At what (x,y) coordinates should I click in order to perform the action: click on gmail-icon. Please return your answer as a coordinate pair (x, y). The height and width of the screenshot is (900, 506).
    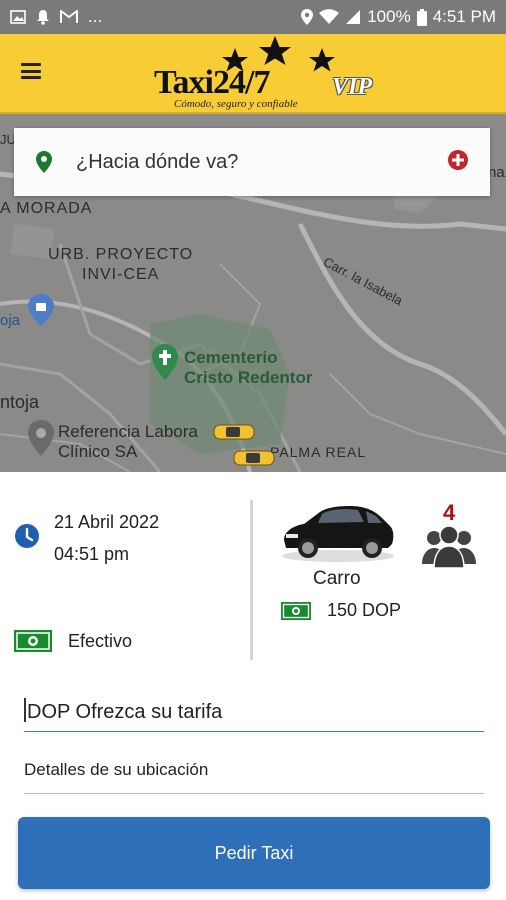
    Looking at the image, I should click on (69, 17).